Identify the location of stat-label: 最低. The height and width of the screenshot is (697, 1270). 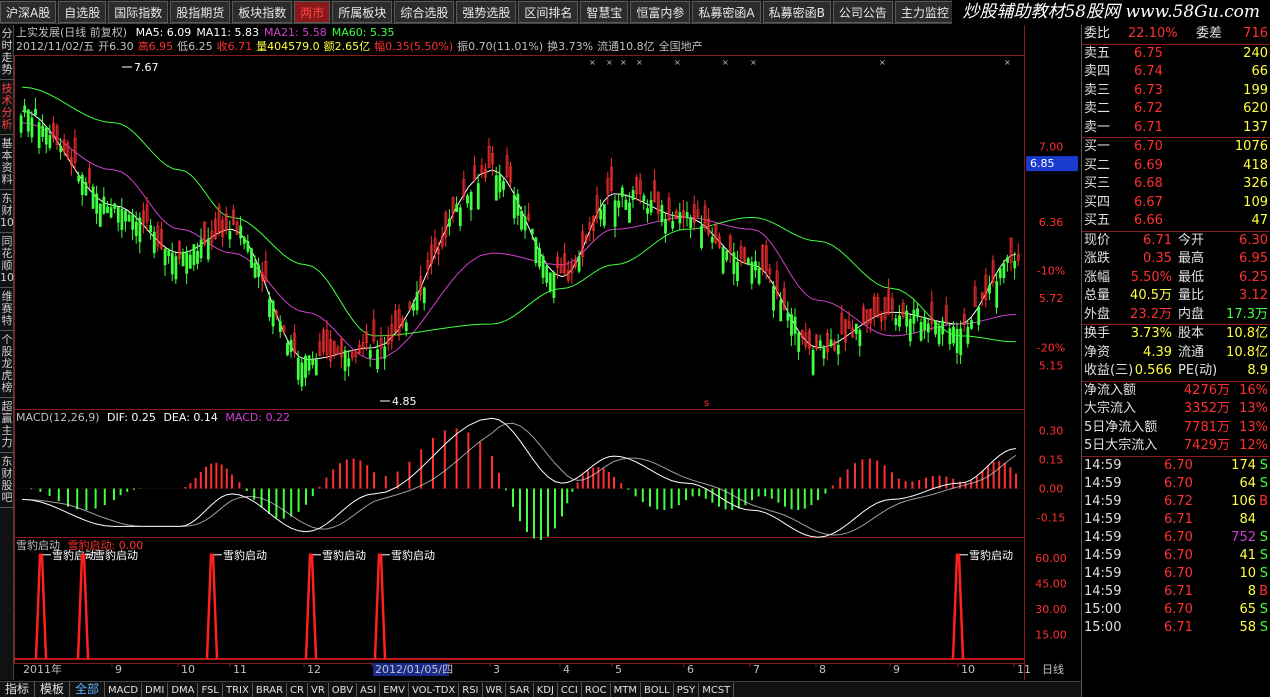
(1191, 277).